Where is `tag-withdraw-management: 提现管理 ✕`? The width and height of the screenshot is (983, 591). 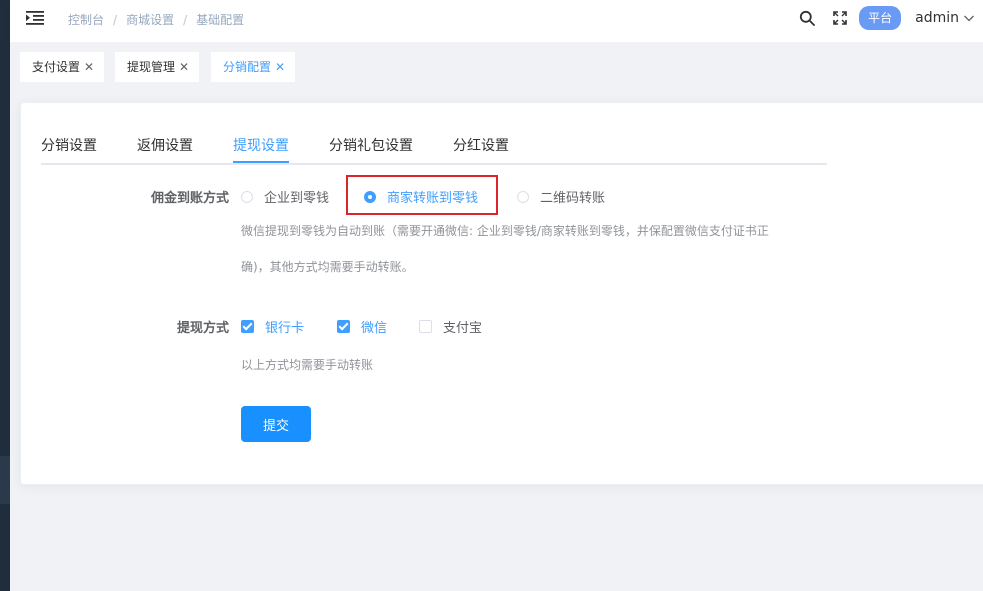
tag-withdraw-management: 提现管理 ✕ is located at coordinates (157, 67).